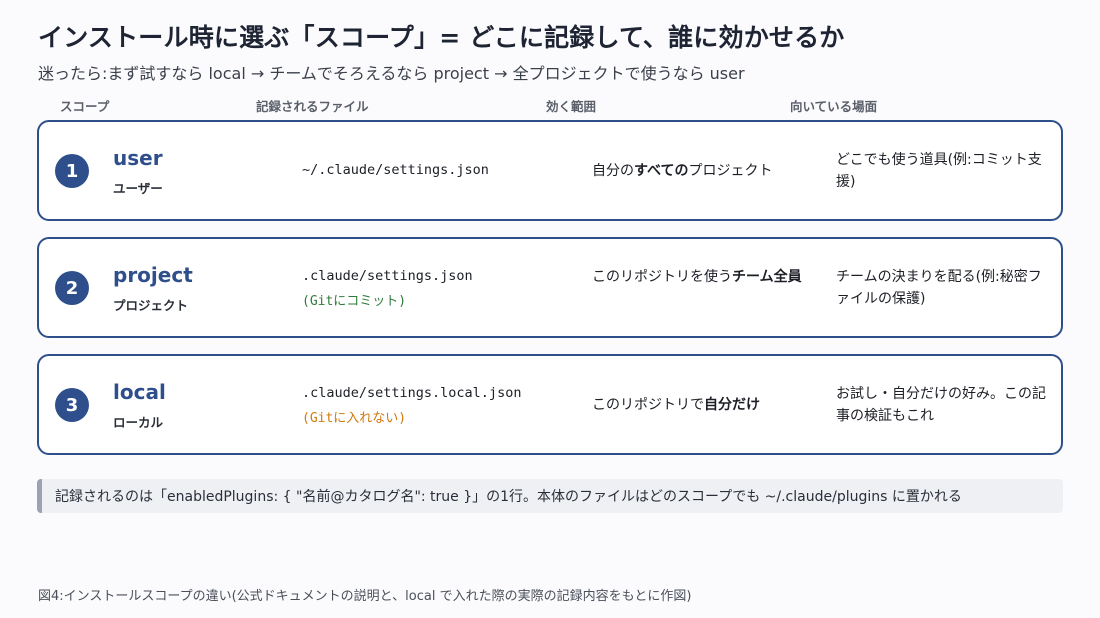  Describe the element at coordinates (571, 106) in the screenshot. I see `header-range: 効く範囲` at that location.